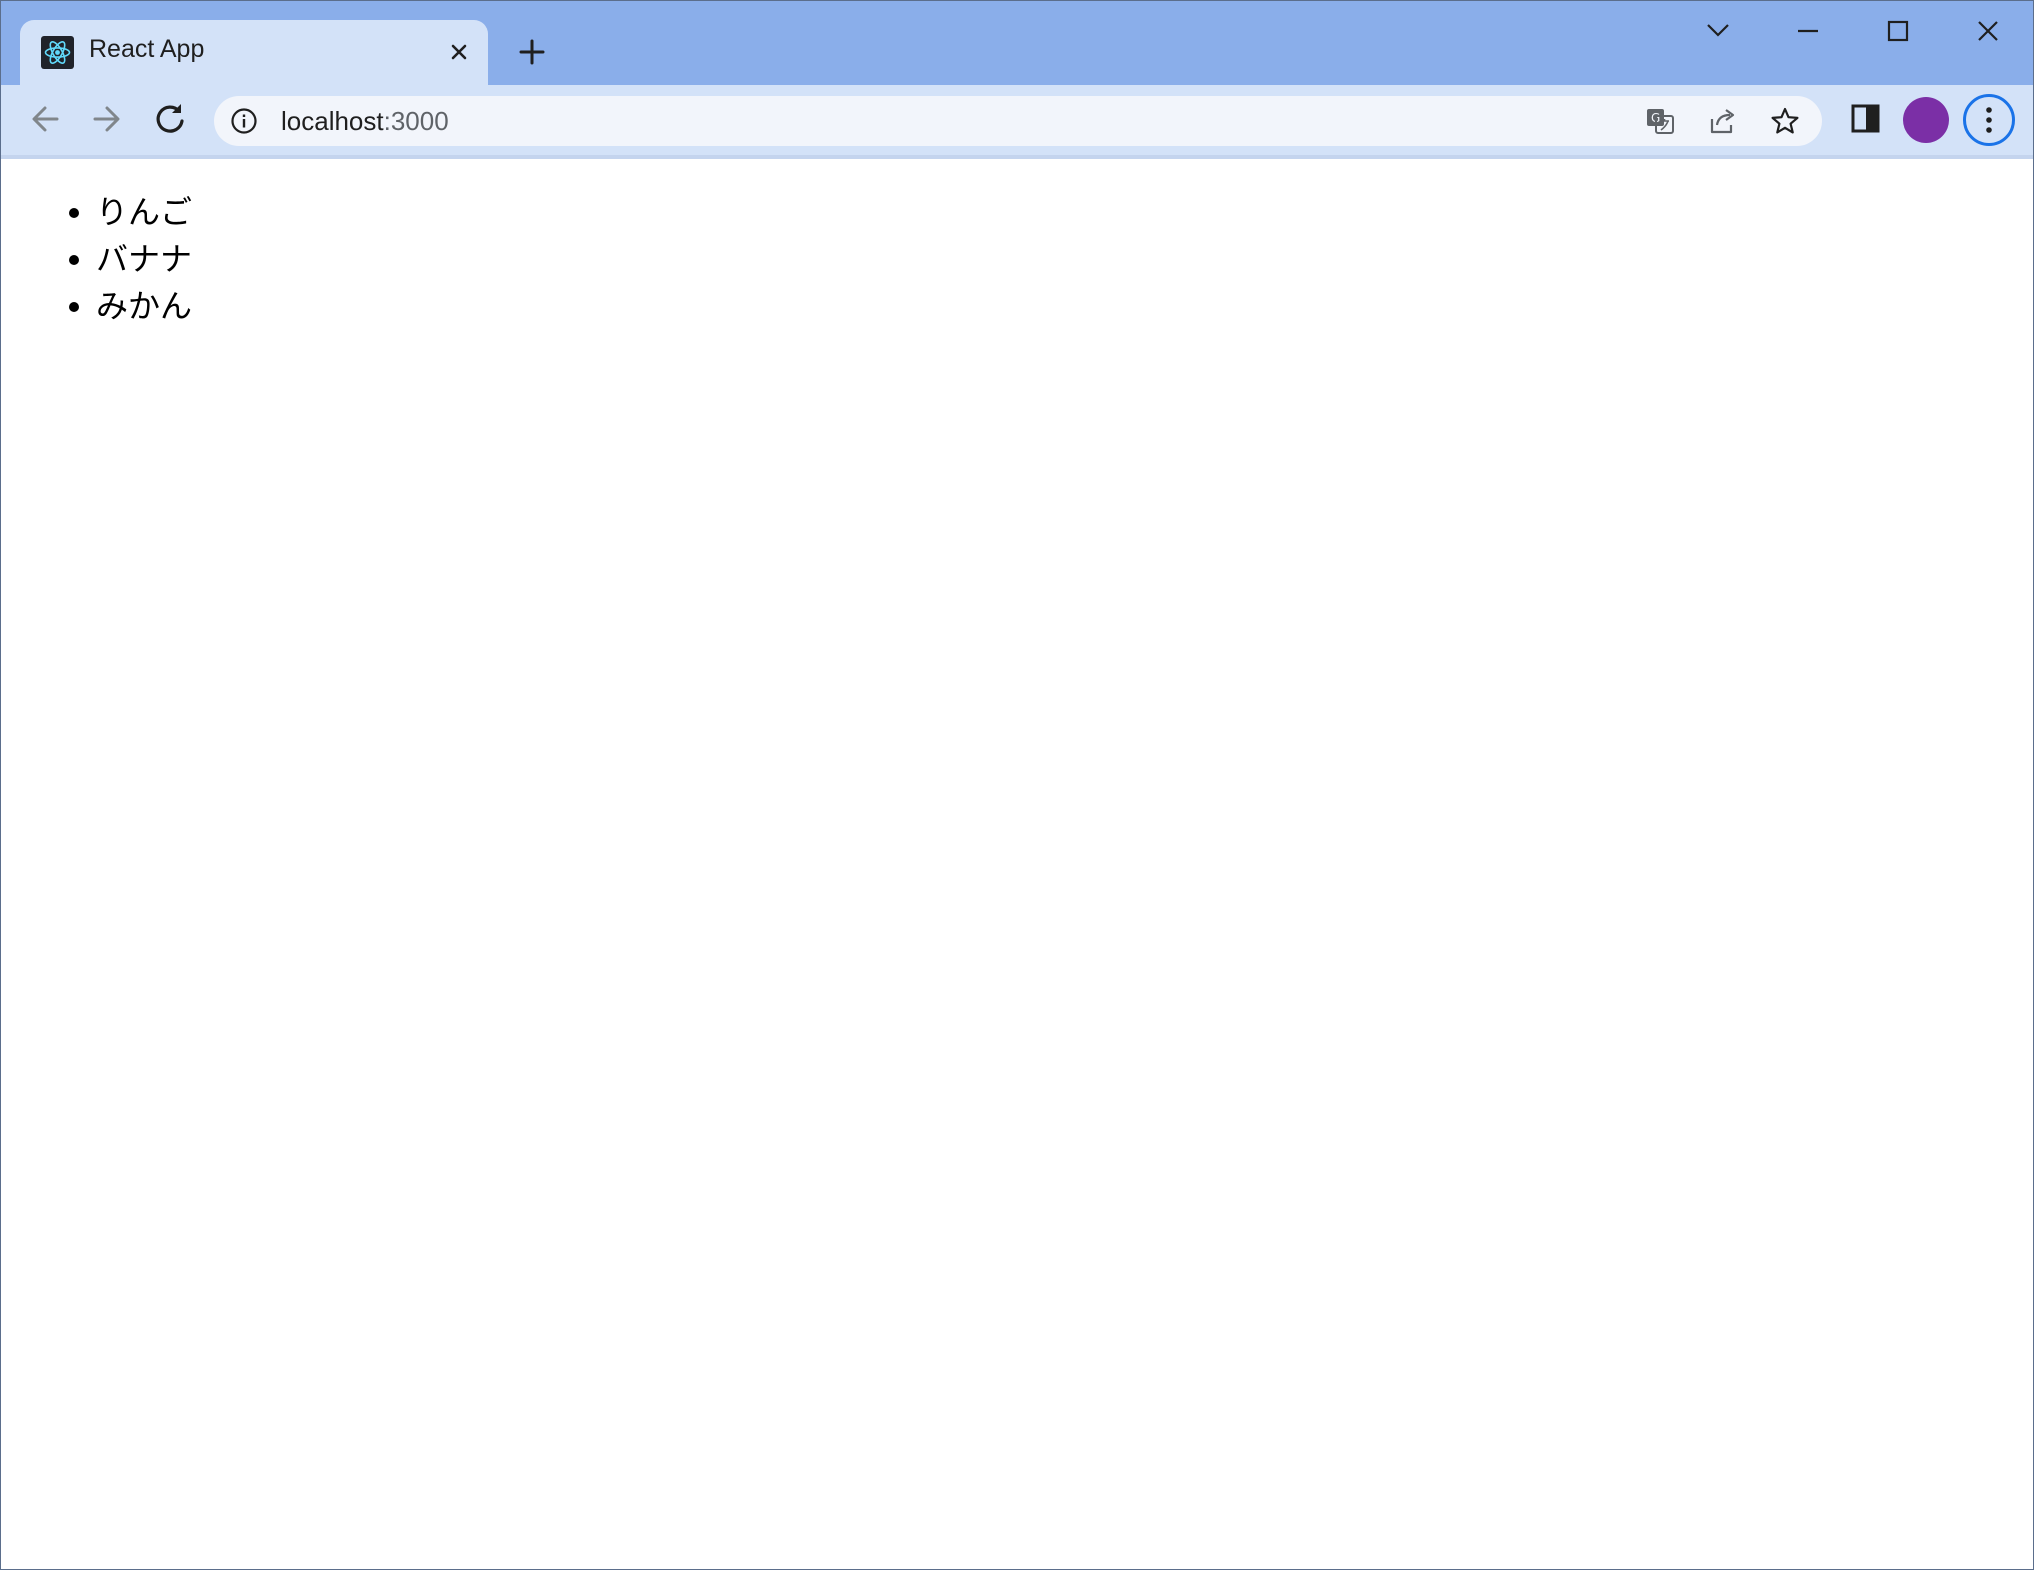 Image resolution: width=2034 pixels, height=1570 pixels. I want to click on tab-search-button, so click(1718, 32).